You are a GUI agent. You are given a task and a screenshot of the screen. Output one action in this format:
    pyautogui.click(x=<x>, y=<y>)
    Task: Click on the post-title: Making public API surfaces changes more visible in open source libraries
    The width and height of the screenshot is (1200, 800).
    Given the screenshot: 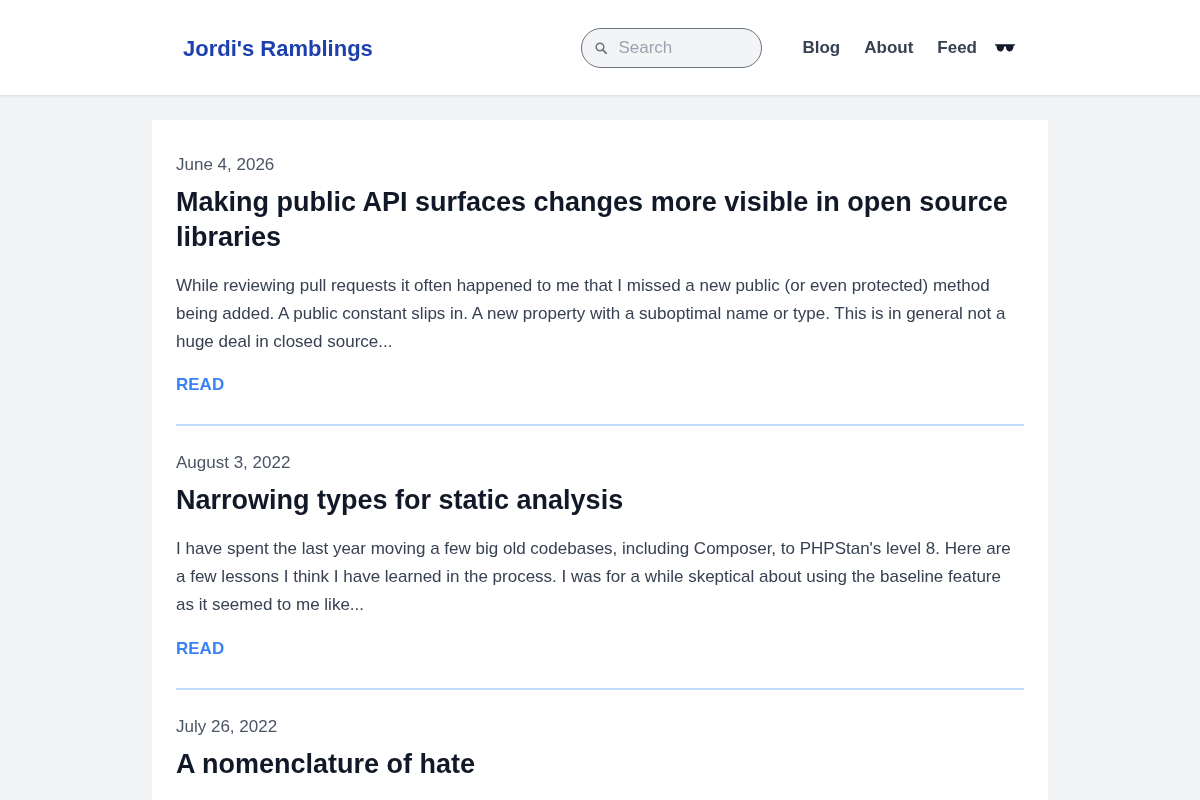 What is the action you would take?
    pyautogui.click(x=600, y=220)
    